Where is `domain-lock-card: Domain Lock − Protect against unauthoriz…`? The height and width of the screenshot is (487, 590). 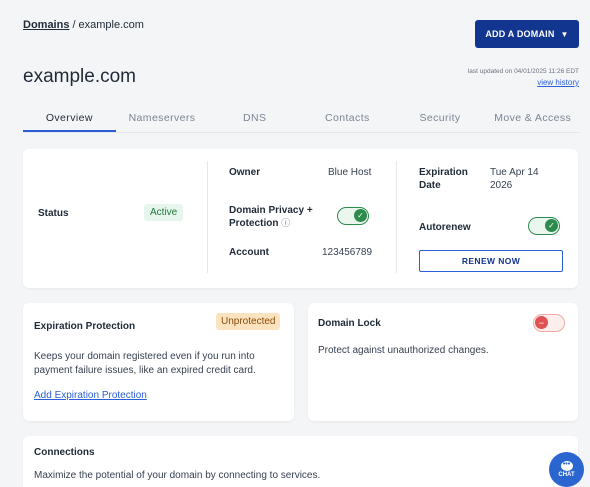 domain-lock-card: Domain Lock − Protect against unauthoriz… is located at coordinates (443, 362).